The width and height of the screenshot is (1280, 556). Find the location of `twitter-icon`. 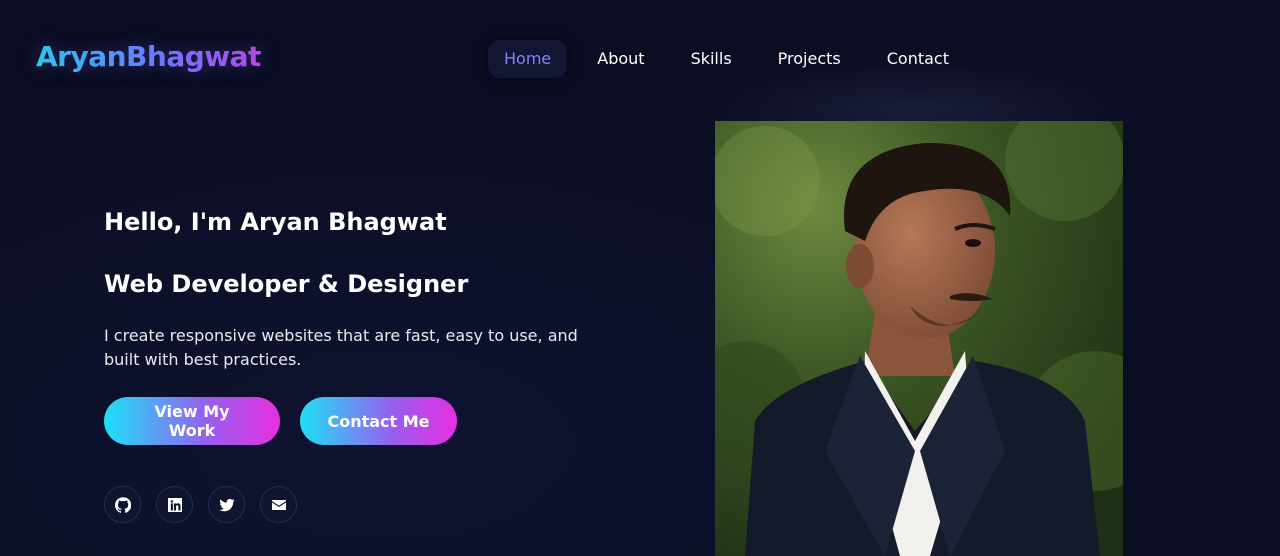

twitter-icon is located at coordinates (226, 504).